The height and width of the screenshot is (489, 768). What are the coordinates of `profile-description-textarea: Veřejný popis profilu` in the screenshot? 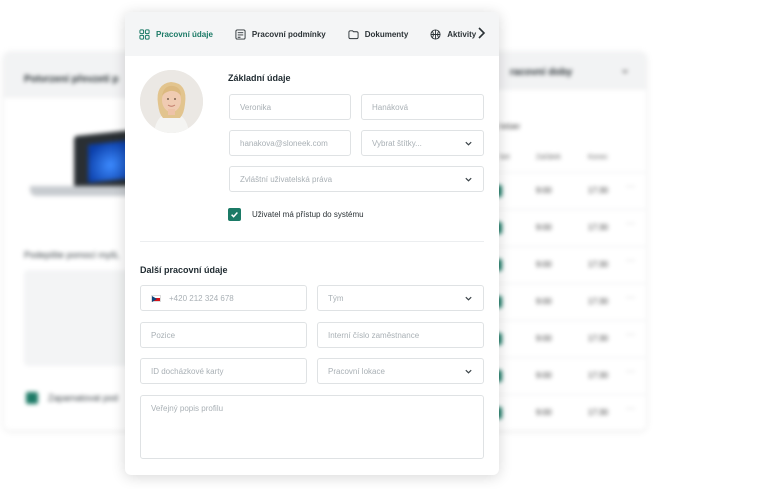 It's located at (312, 427).